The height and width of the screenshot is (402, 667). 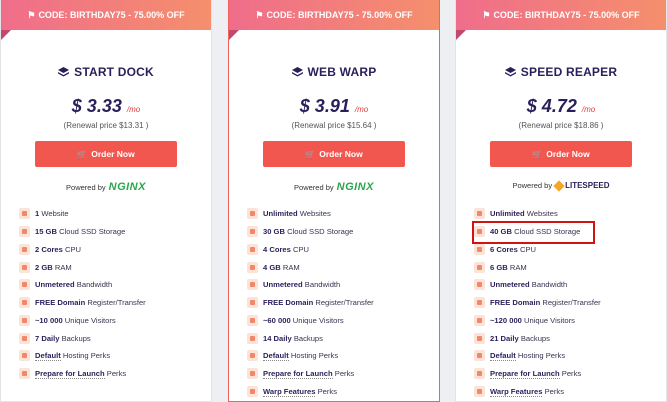 What do you see at coordinates (510, 72) in the screenshot?
I see `stack-icon` at bounding box center [510, 72].